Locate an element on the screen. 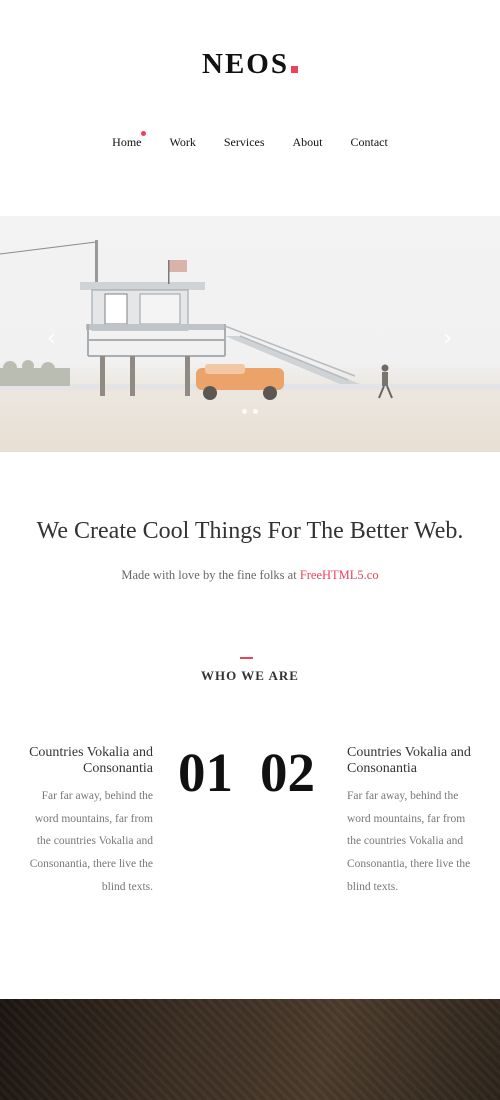  site-logo: NEOS is located at coordinates (250, 64).